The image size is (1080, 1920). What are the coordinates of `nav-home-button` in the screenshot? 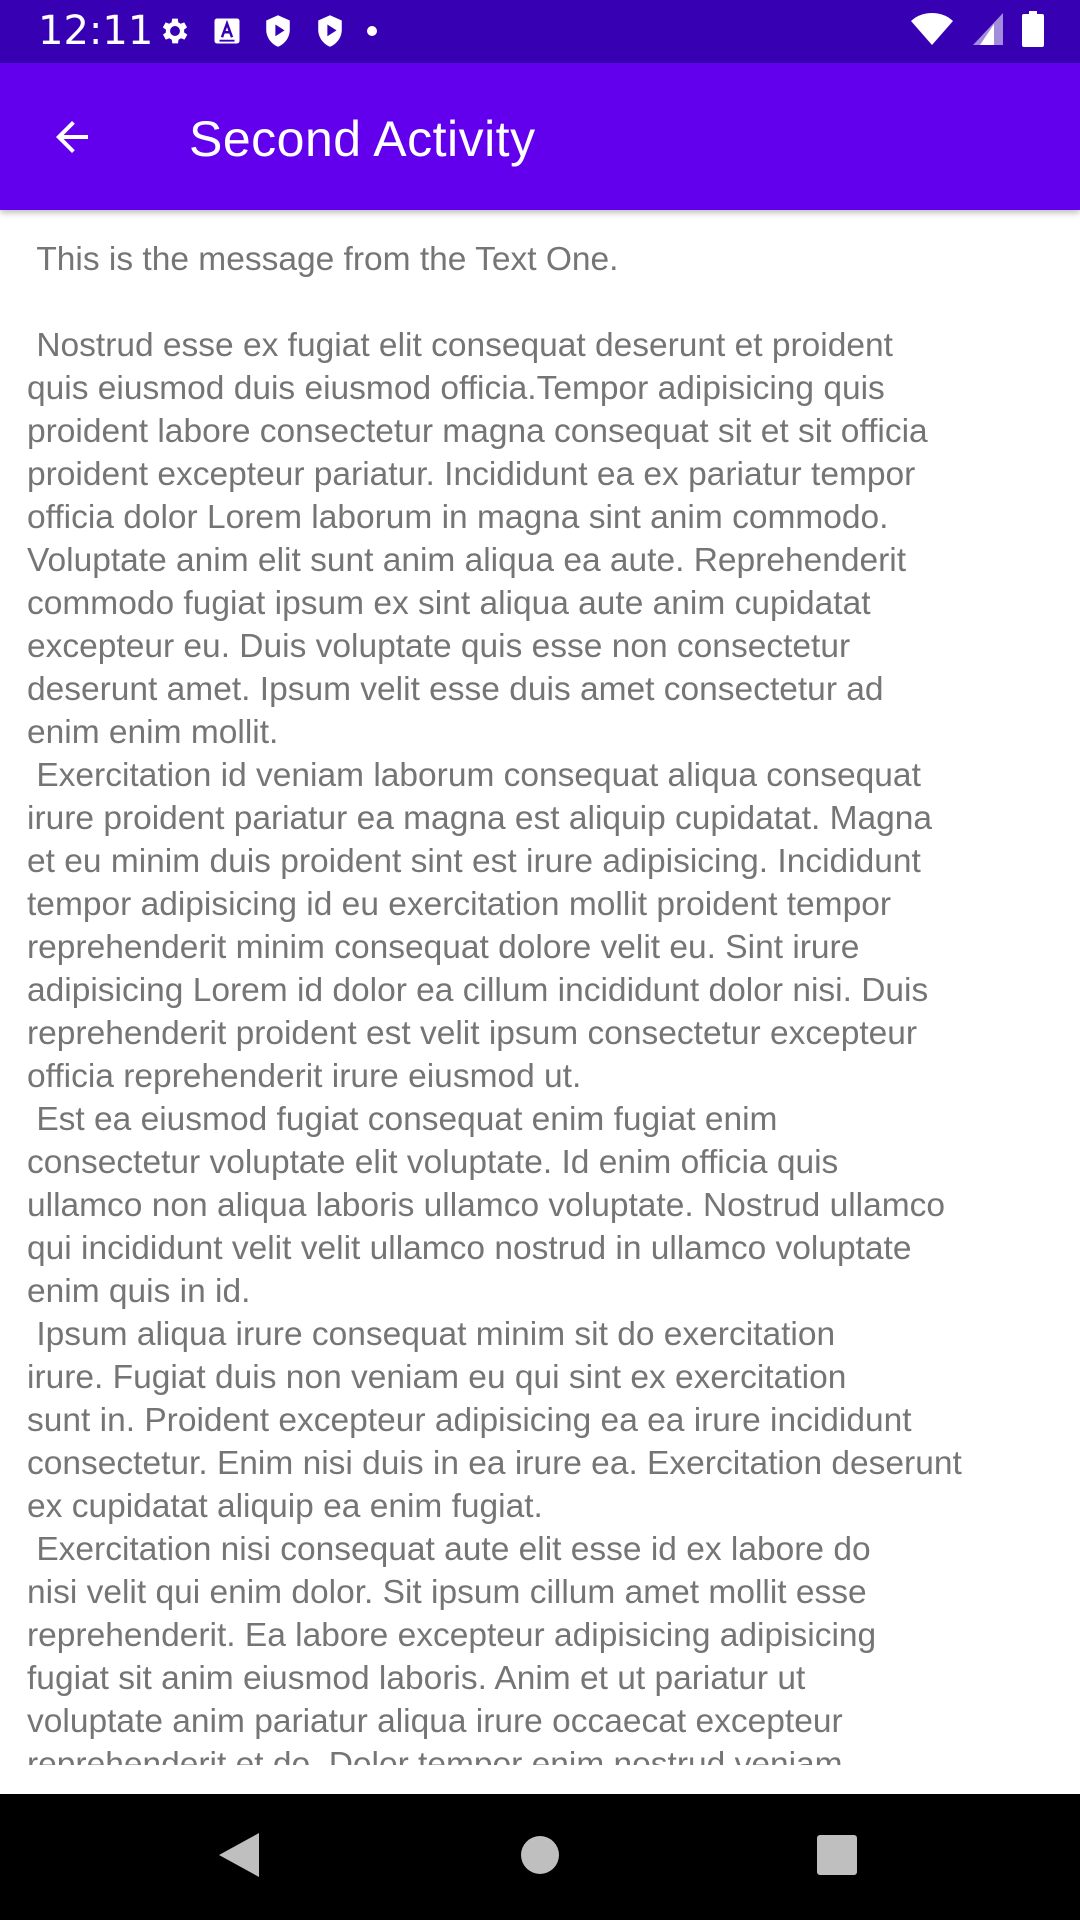 It's located at (540, 1857).